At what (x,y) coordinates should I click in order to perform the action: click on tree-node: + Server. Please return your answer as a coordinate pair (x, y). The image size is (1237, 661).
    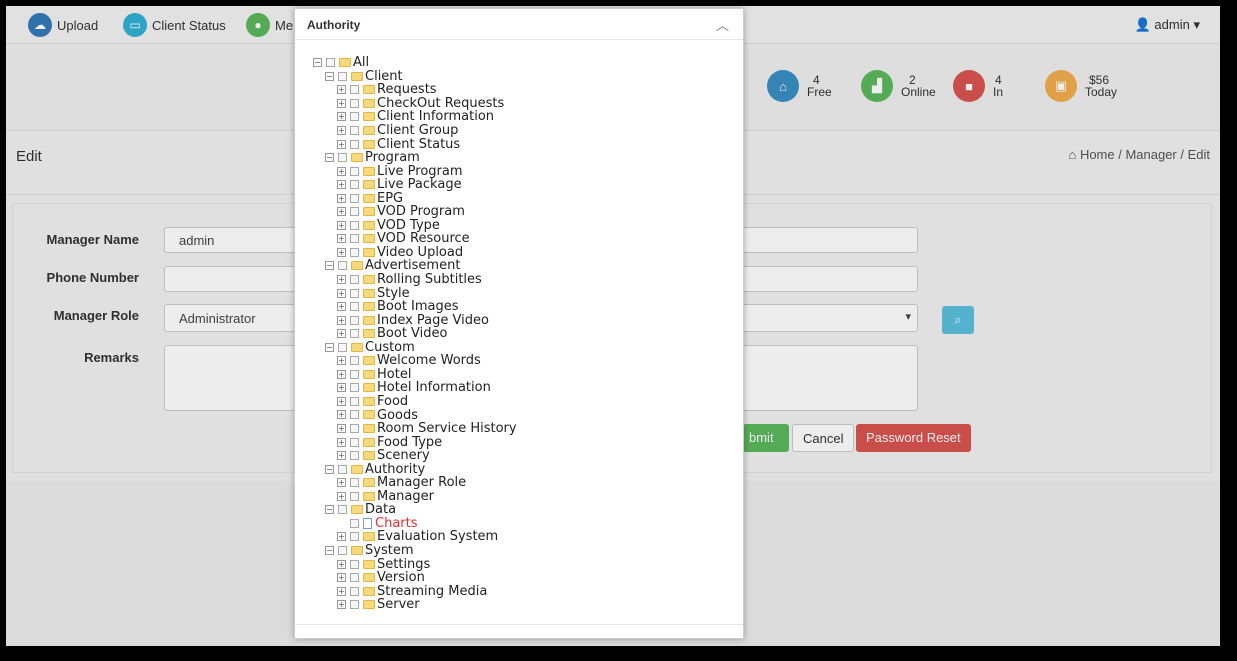
    Looking at the image, I should click on (415, 604).